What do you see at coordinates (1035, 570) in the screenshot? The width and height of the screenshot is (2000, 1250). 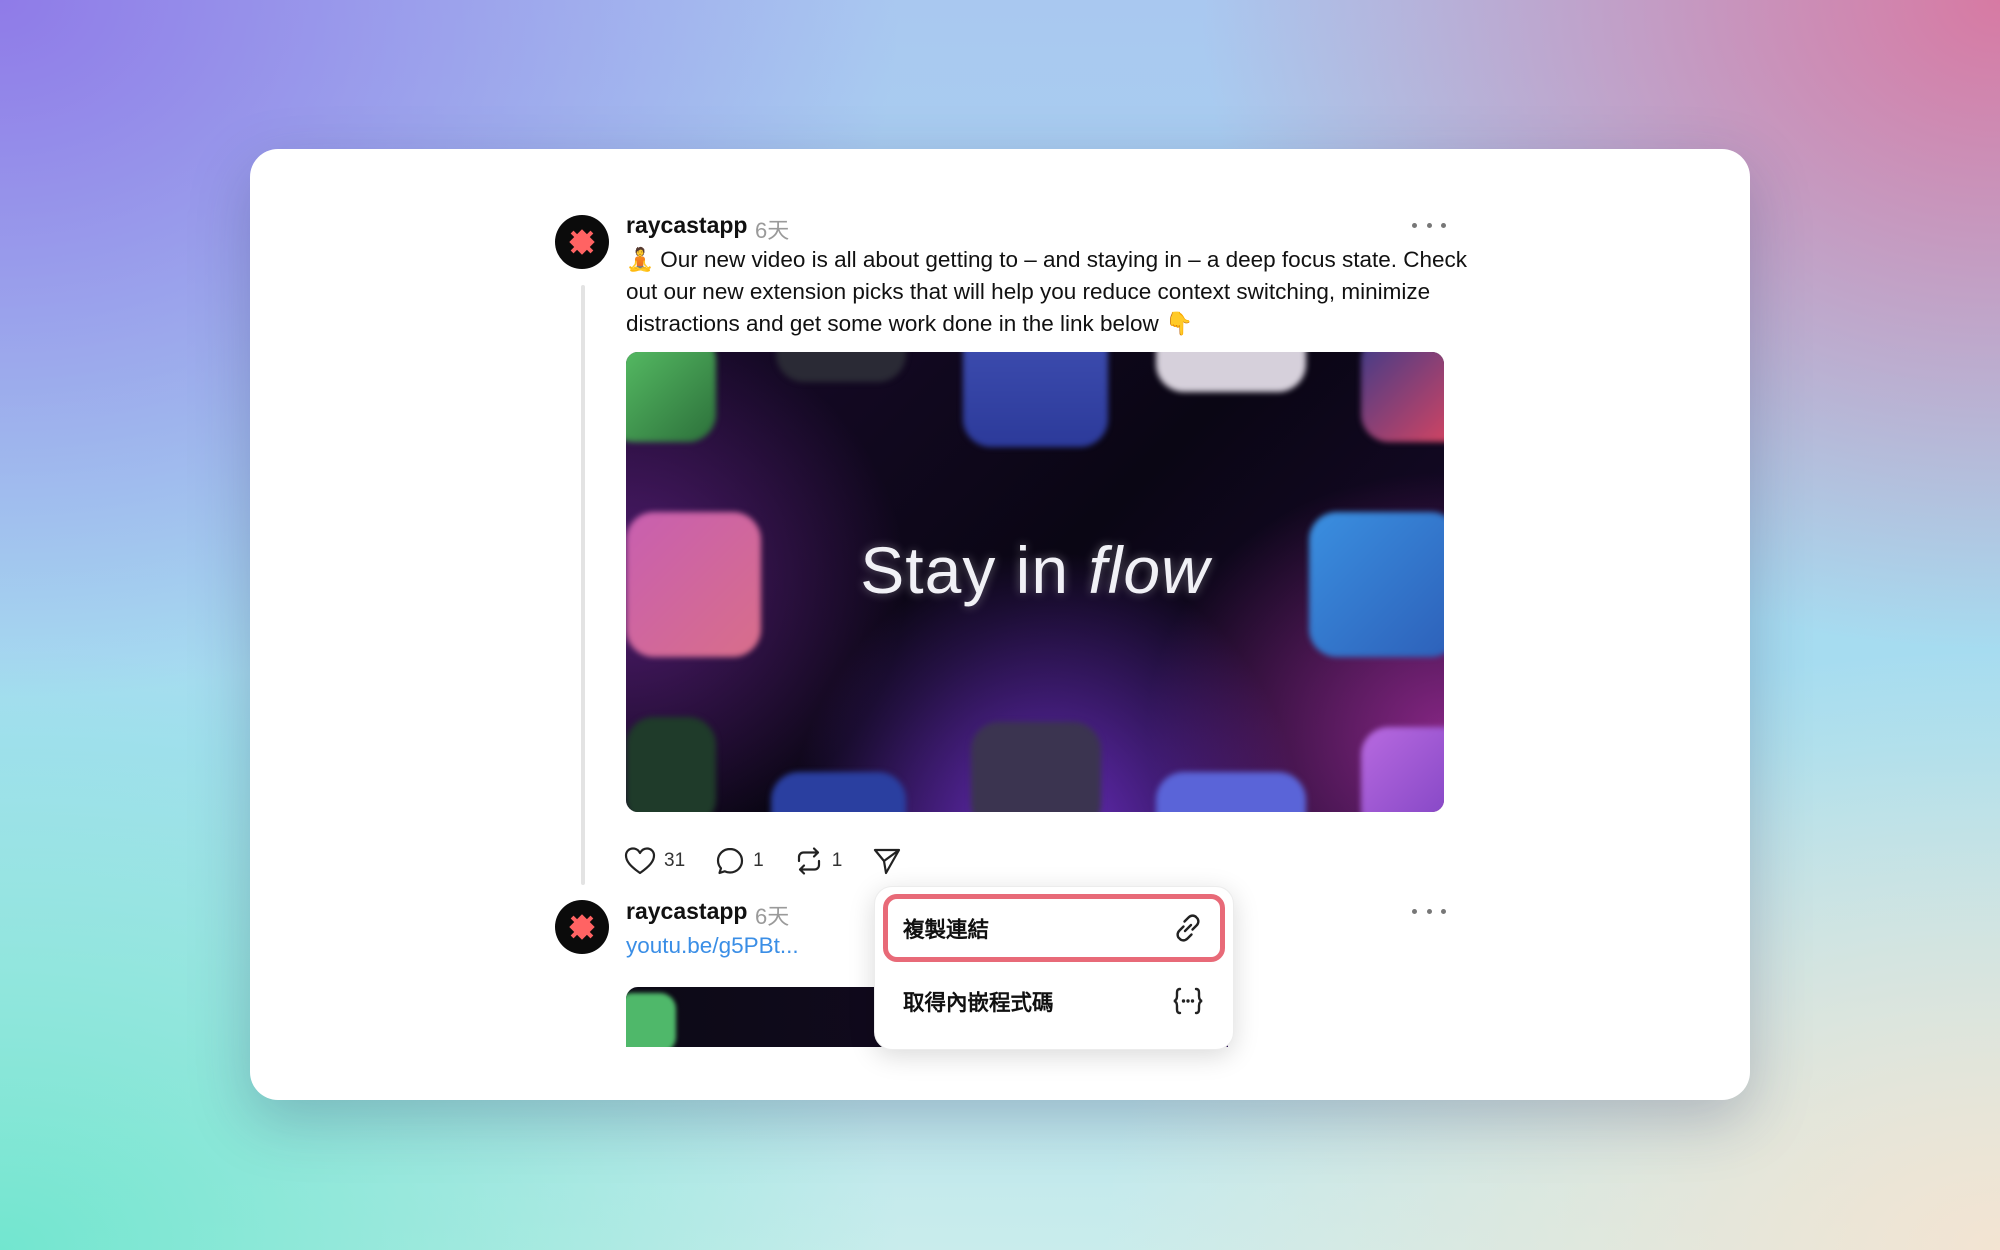 I see `media-title: Stay in flow` at bounding box center [1035, 570].